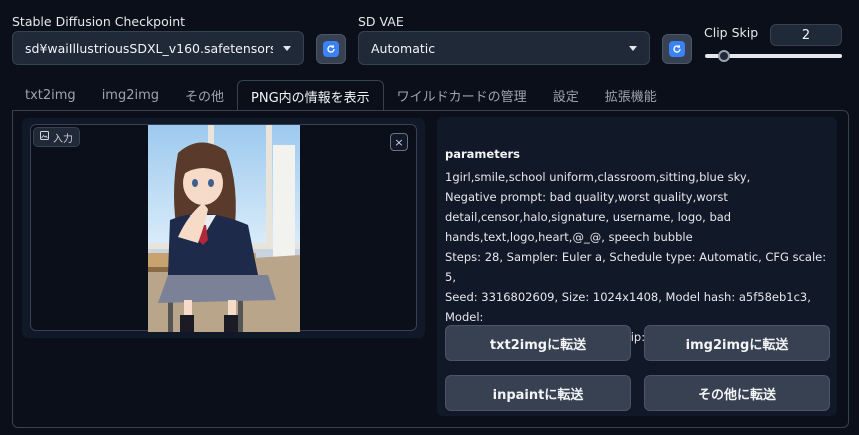 The height and width of the screenshot is (435, 859). I want to click on clip-skip-number-input: 2, so click(806, 35).